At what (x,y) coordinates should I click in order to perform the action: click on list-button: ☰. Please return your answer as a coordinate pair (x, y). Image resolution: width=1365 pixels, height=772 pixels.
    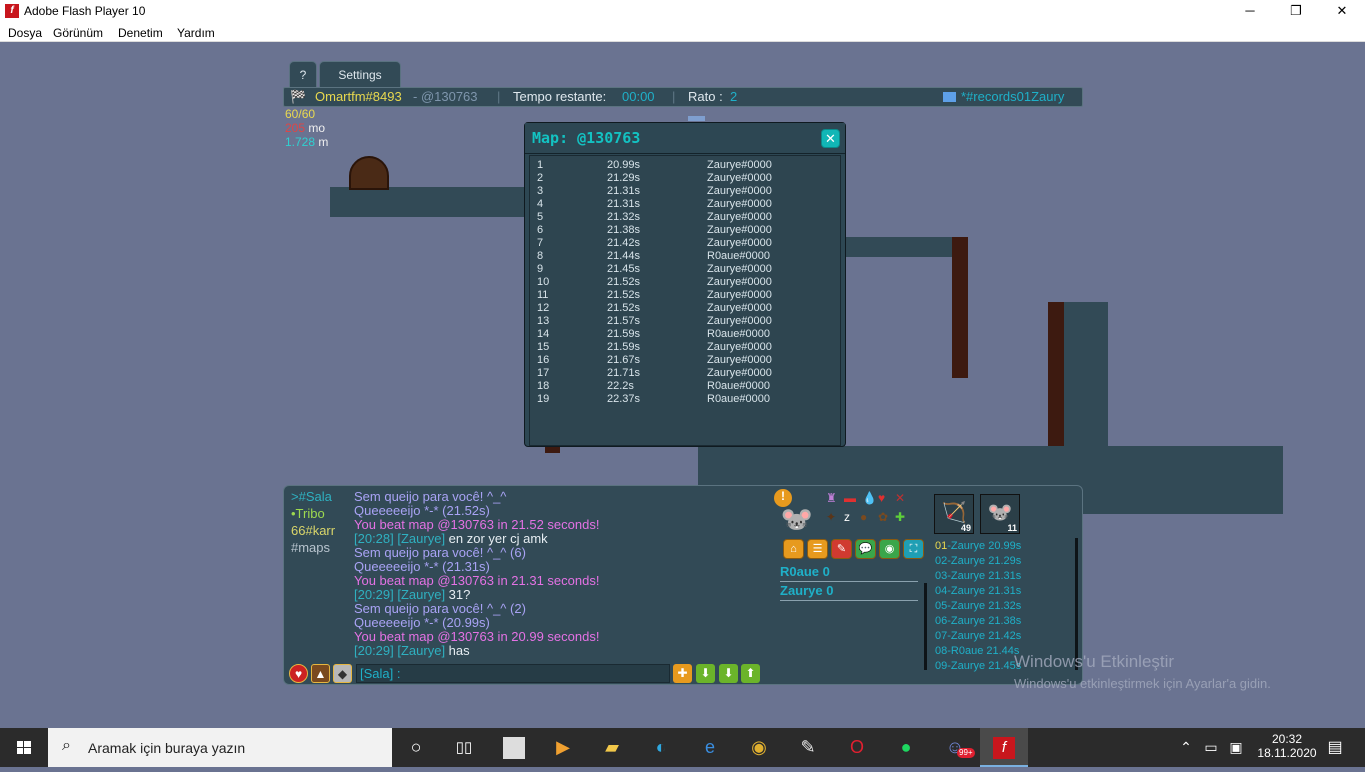
    Looking at the image, I should click on (817, 549).